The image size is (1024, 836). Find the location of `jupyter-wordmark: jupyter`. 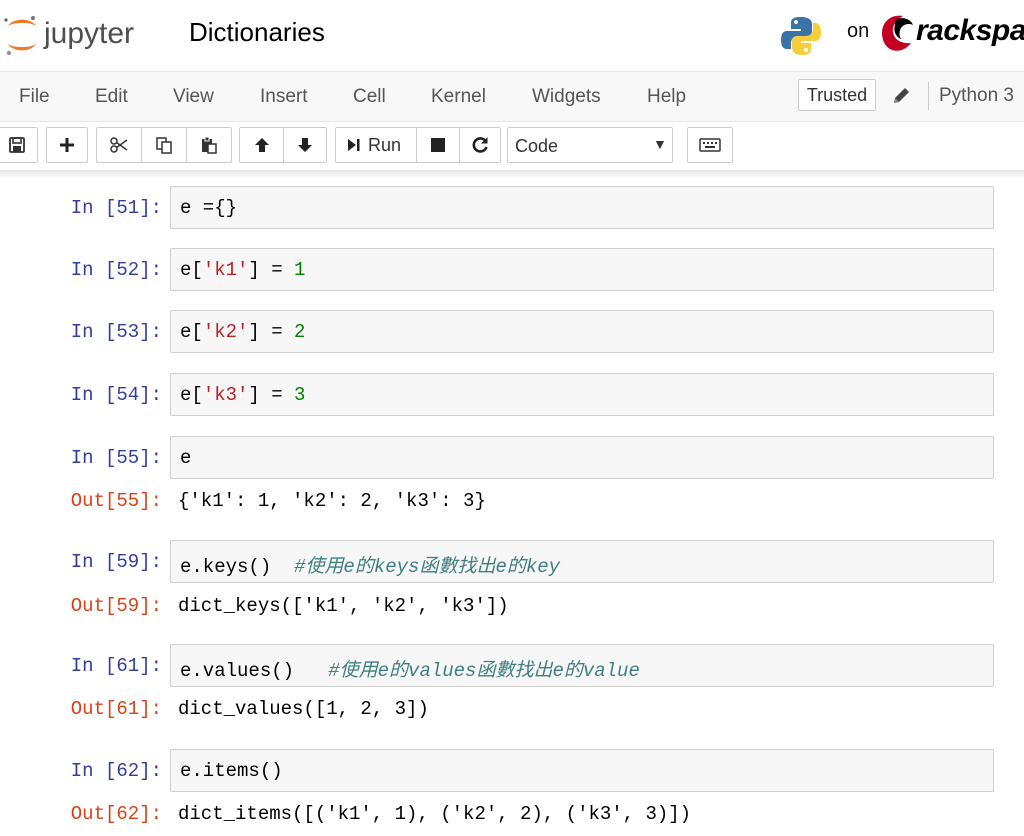

jupyter-wordmark: jupyter is located at coordinates (88, 33).